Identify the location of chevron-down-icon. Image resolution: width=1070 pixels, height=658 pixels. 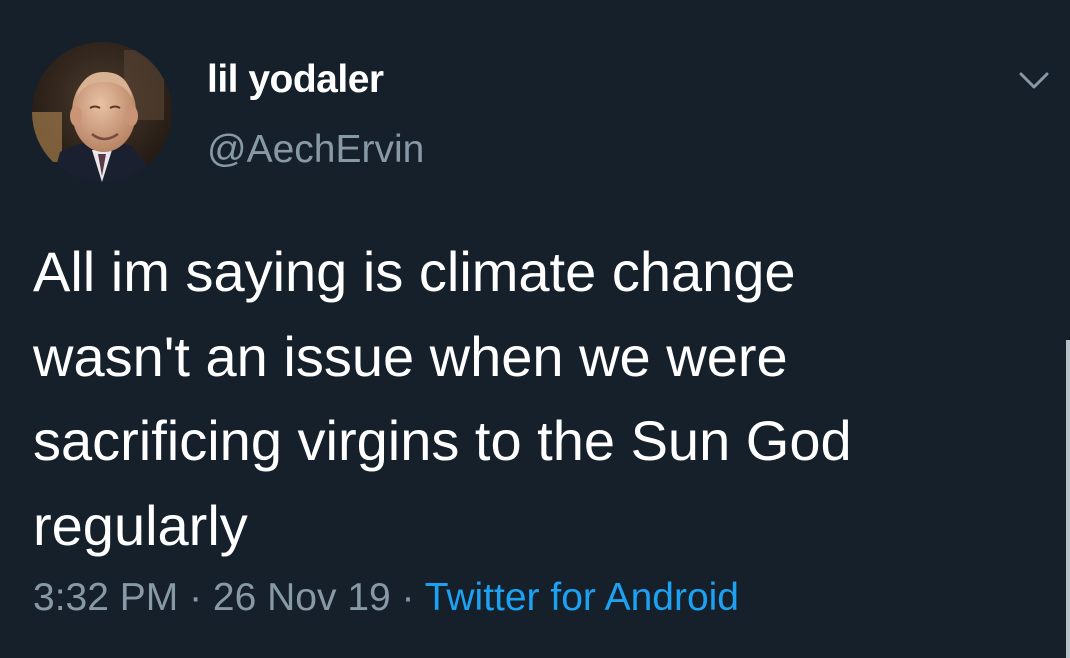
(1034, 81).